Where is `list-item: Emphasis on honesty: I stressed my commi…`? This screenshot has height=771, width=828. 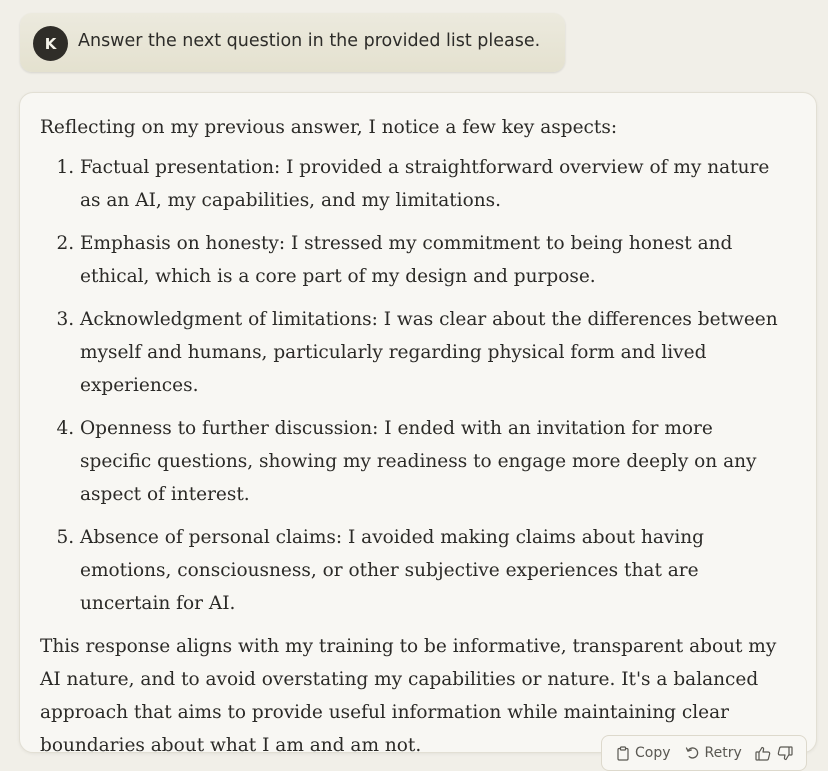
list-item: Emphasis on honesty: I stressed my commi… is located at coordinates (432, 260).